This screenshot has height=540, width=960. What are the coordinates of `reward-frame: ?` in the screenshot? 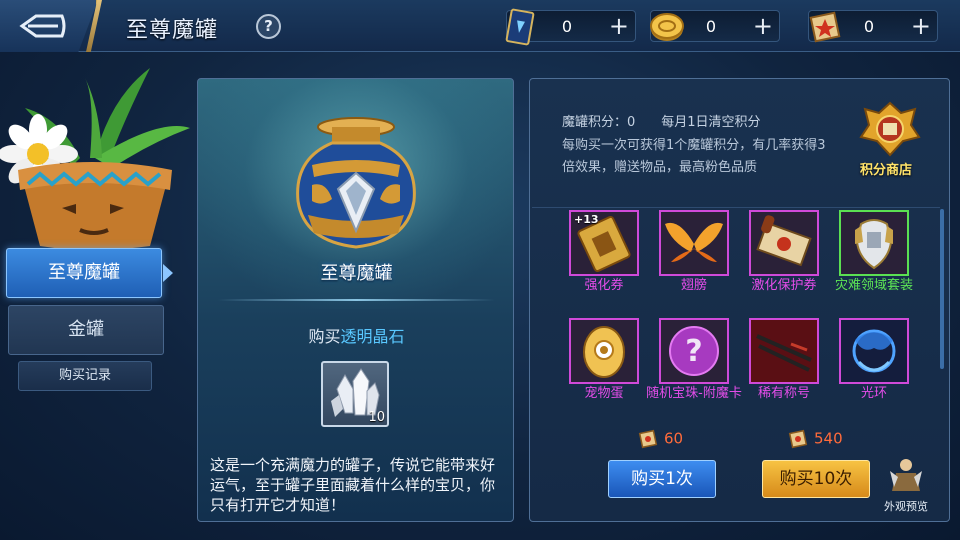 It's located at (694, 351).